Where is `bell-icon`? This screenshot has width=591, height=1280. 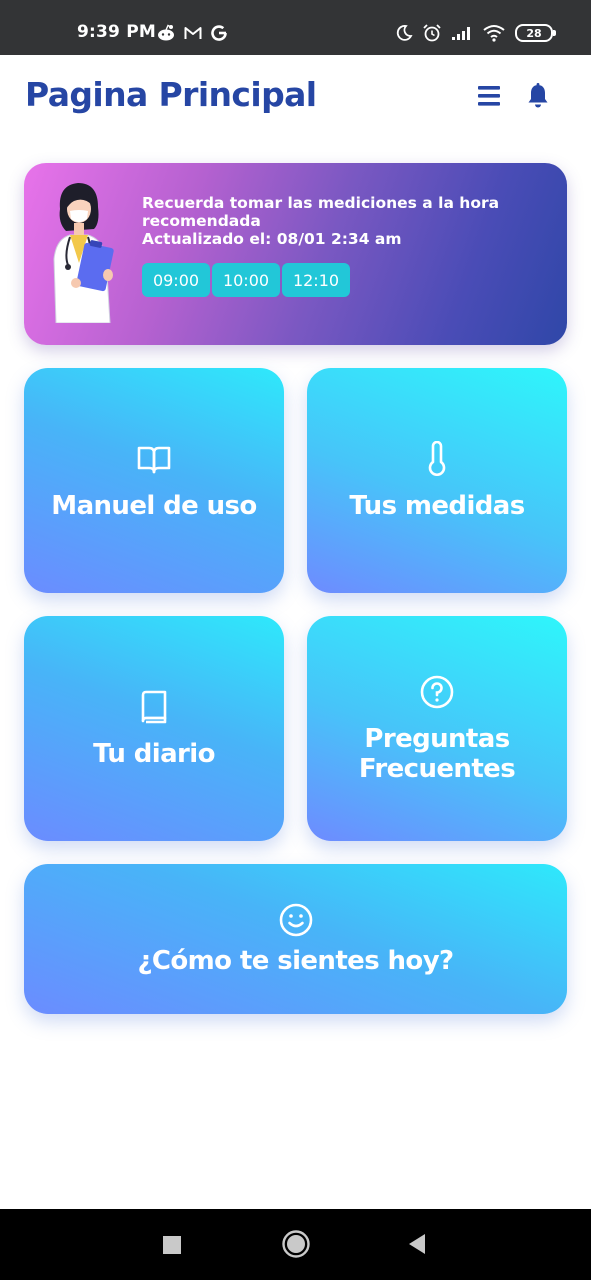
bell-icon is located at coordinates (538, 95).